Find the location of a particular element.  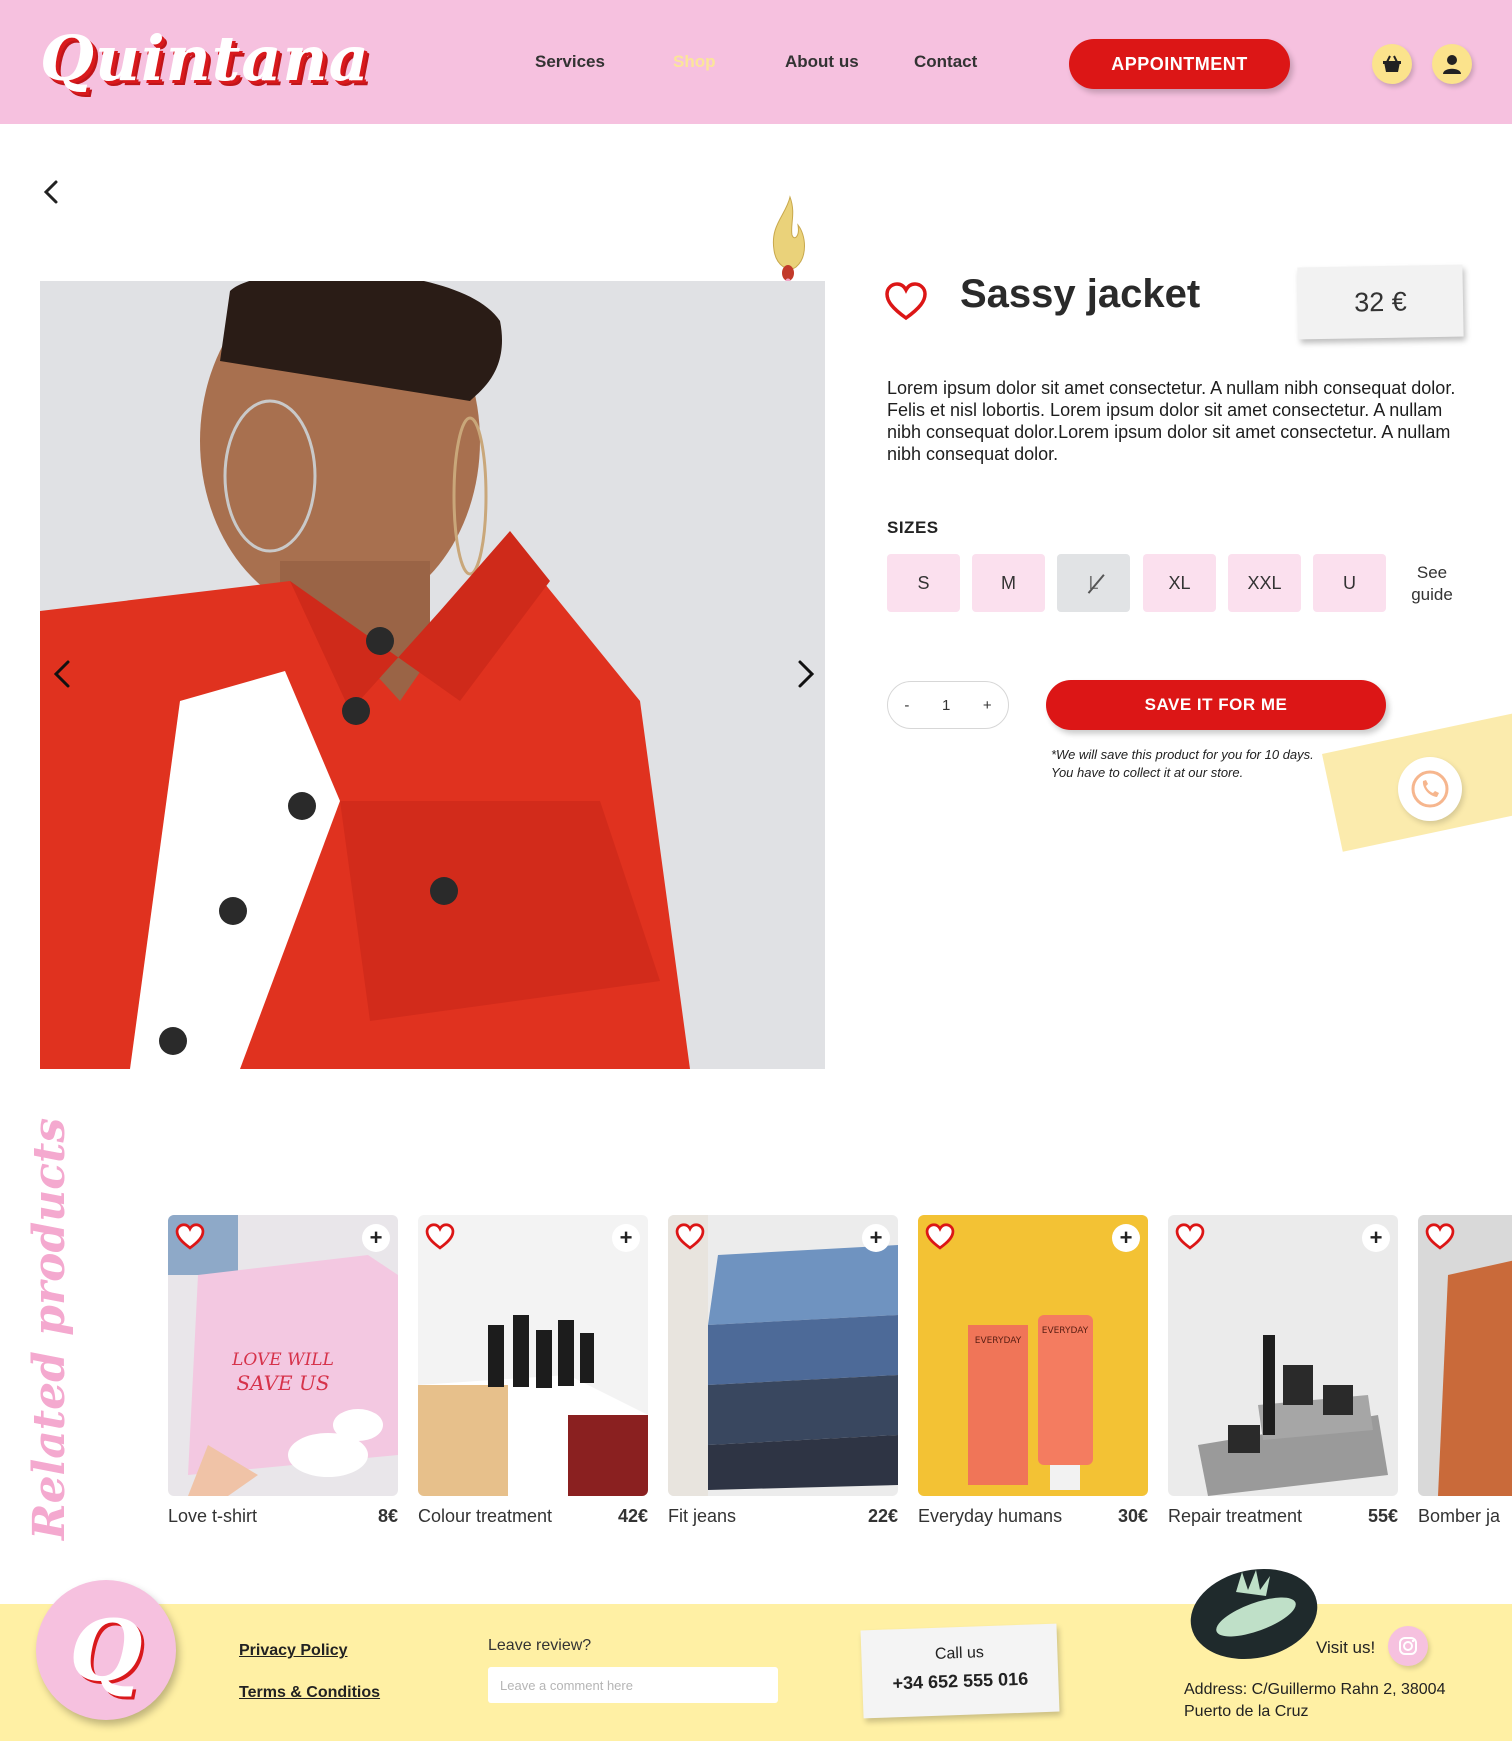

related-product-card: EVERYDAY EVERYDAY + Everyday humans 30€ is located at coordinates (1033, 1374).